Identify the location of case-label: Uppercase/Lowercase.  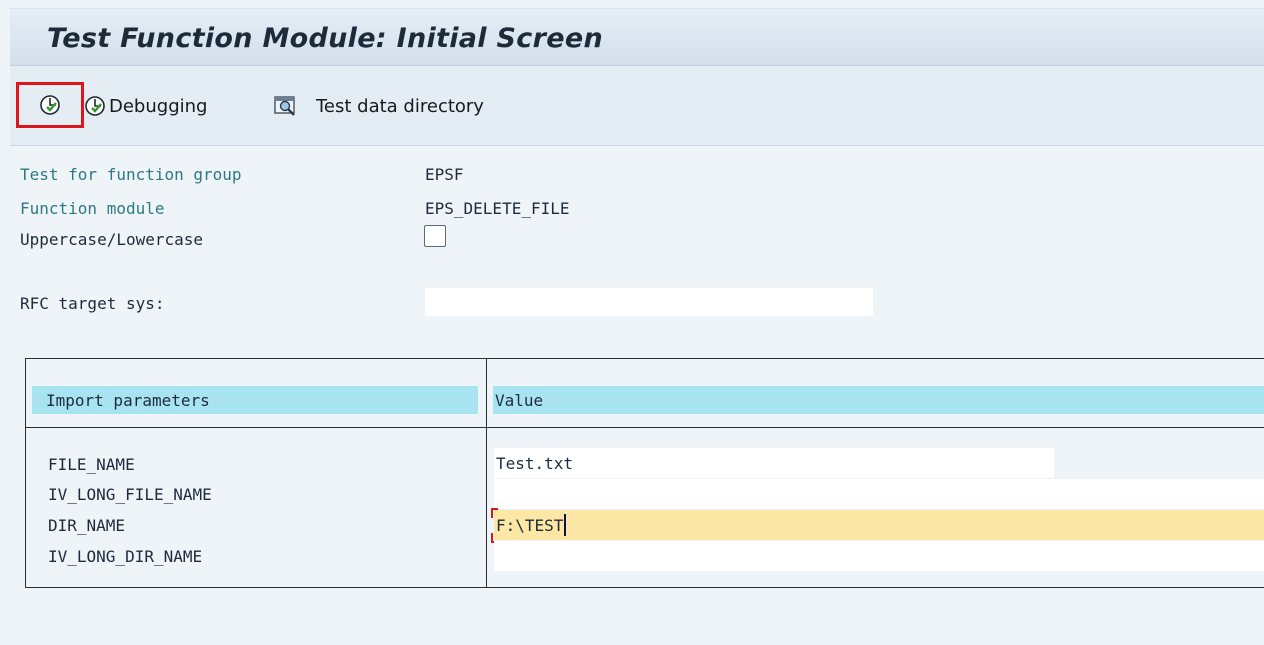
(112, 239).